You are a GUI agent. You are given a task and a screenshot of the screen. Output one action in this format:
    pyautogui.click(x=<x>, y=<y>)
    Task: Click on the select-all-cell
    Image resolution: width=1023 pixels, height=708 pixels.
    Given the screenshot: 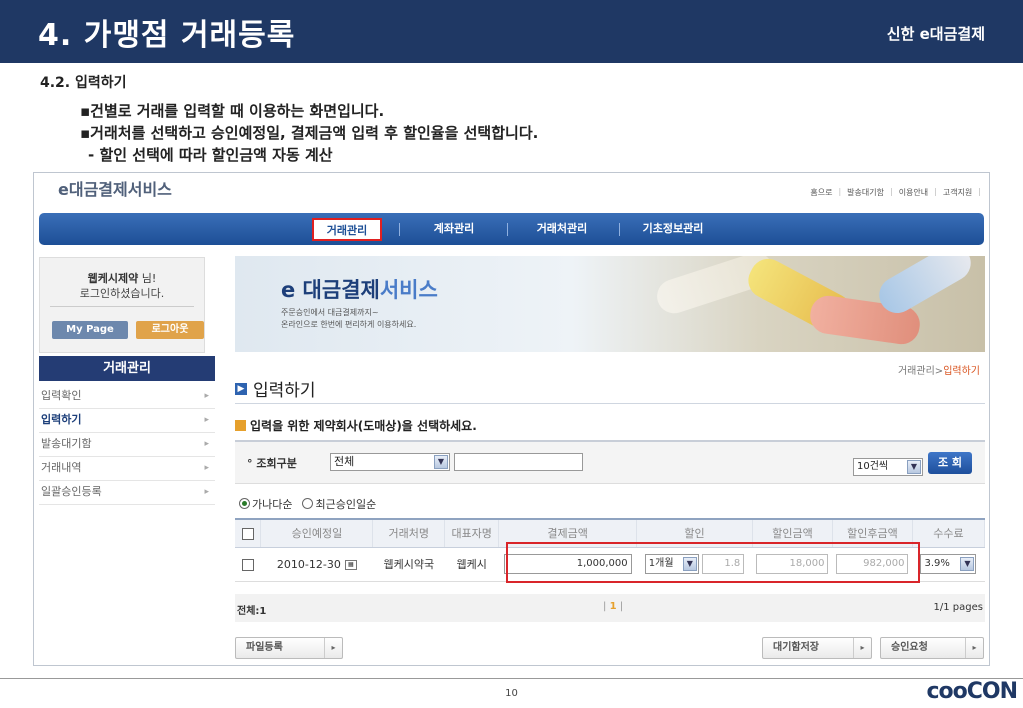 What is the action you would take?
    pyautogui.click(x=248, y=533)
    